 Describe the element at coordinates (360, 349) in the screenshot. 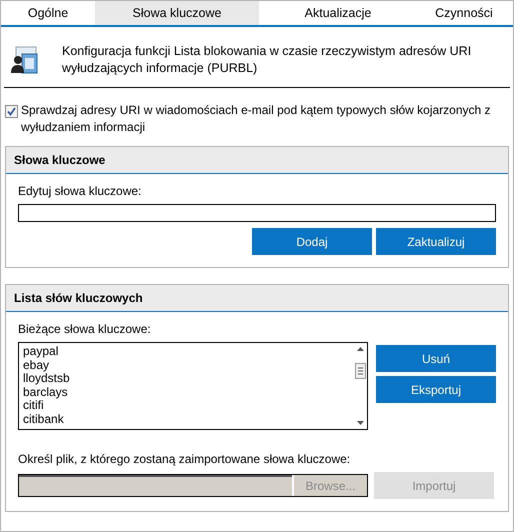

I see `scroll-up-icon` at that location.